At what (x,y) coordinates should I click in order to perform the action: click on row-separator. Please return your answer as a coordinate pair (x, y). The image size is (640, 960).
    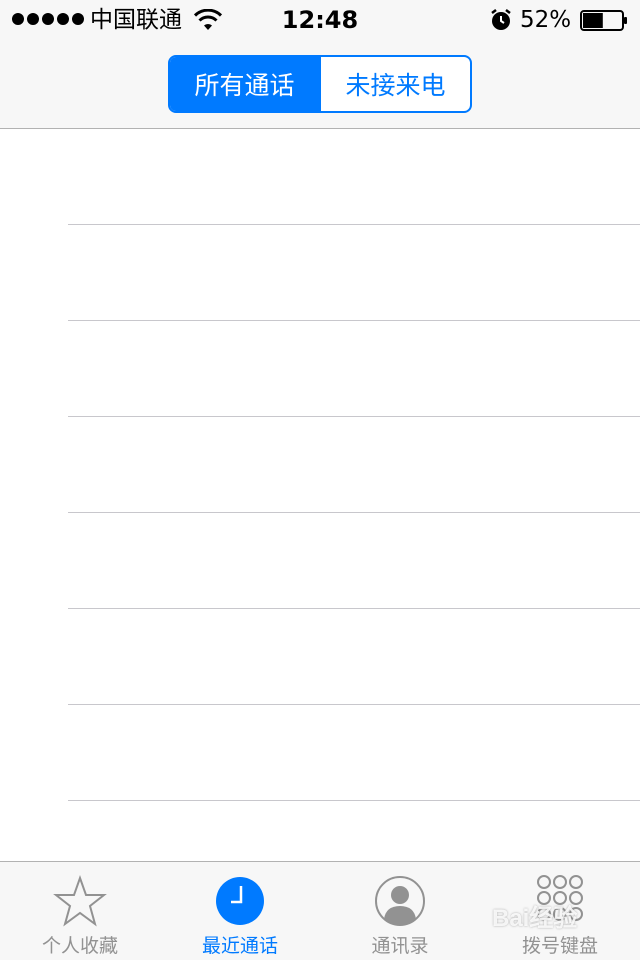
    Looking at the image, I should click on (354, 800).